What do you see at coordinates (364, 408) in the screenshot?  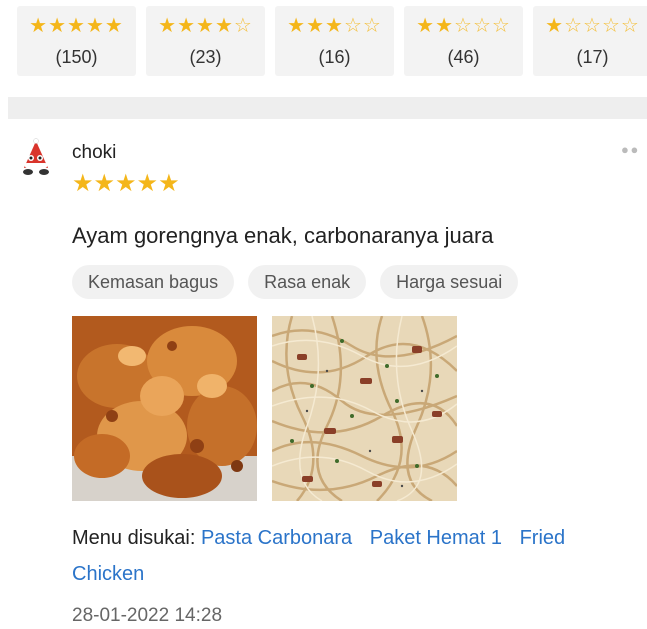 I see `pasta-carbonara-photo` at bounding box center [364, 408].